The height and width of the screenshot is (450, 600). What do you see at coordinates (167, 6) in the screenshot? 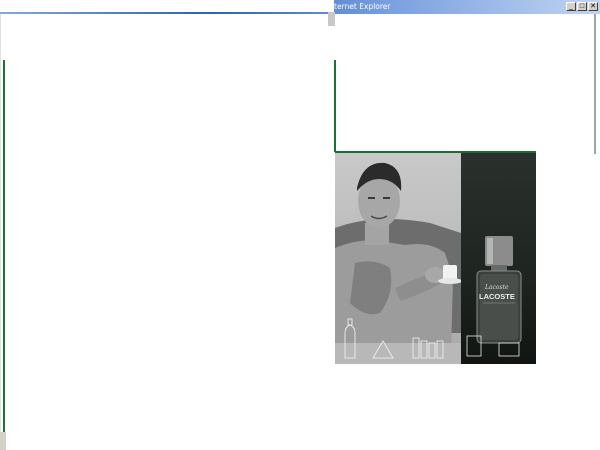
I see `blank-page-area` at bounding box center [167, 6].